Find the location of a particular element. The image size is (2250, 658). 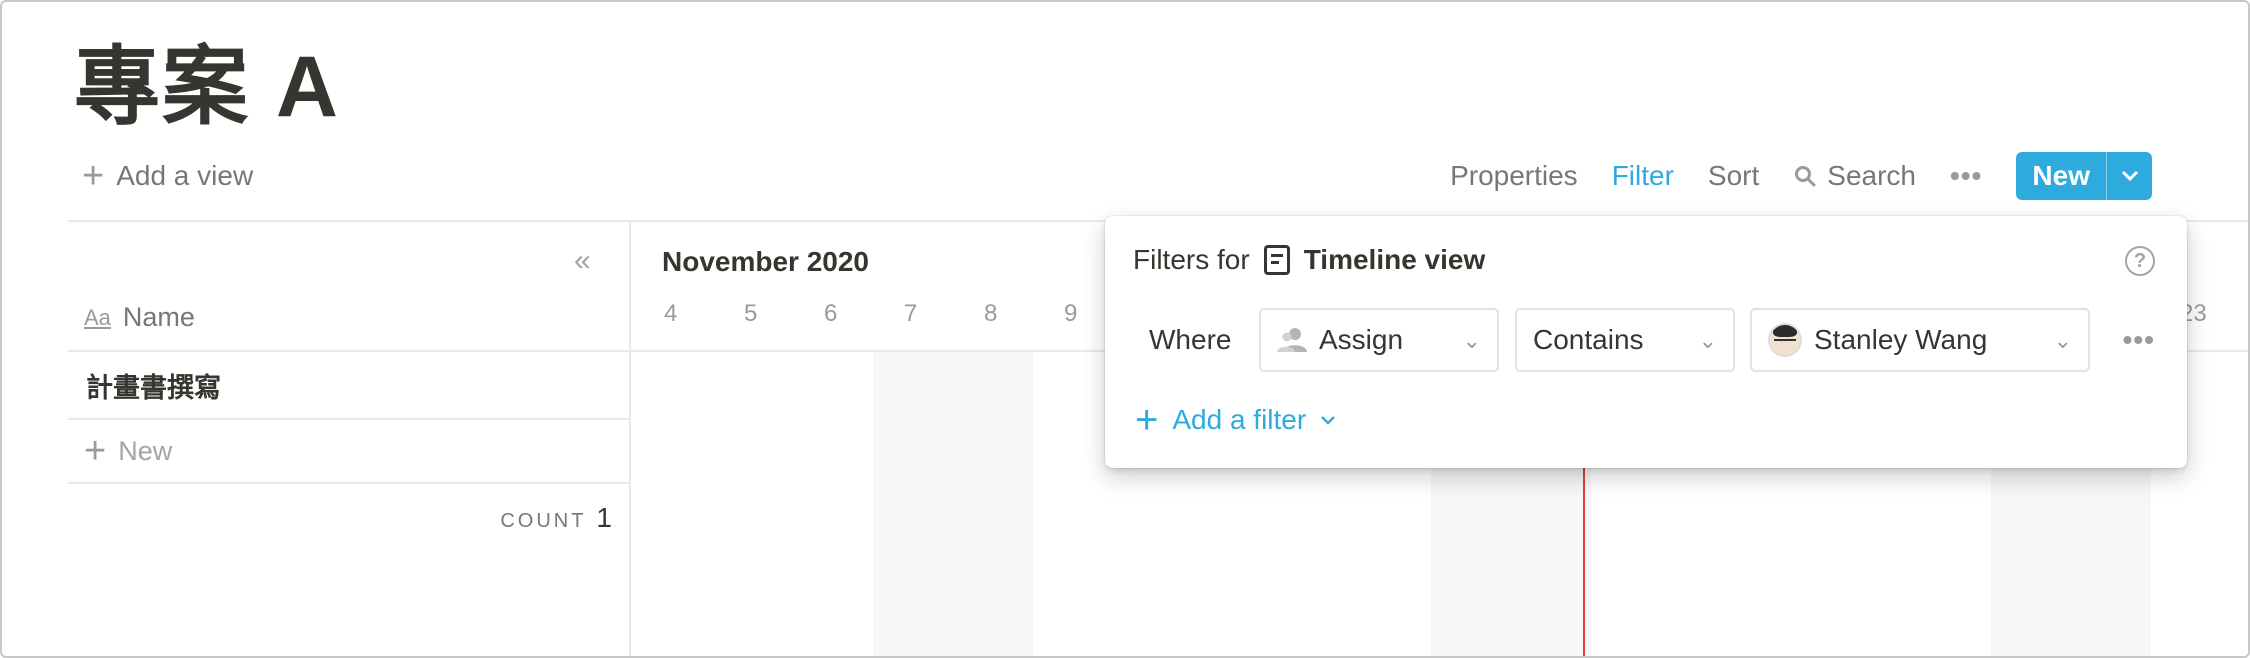

property-select: Assign ⌄ is located at coordinates (1379, 340).